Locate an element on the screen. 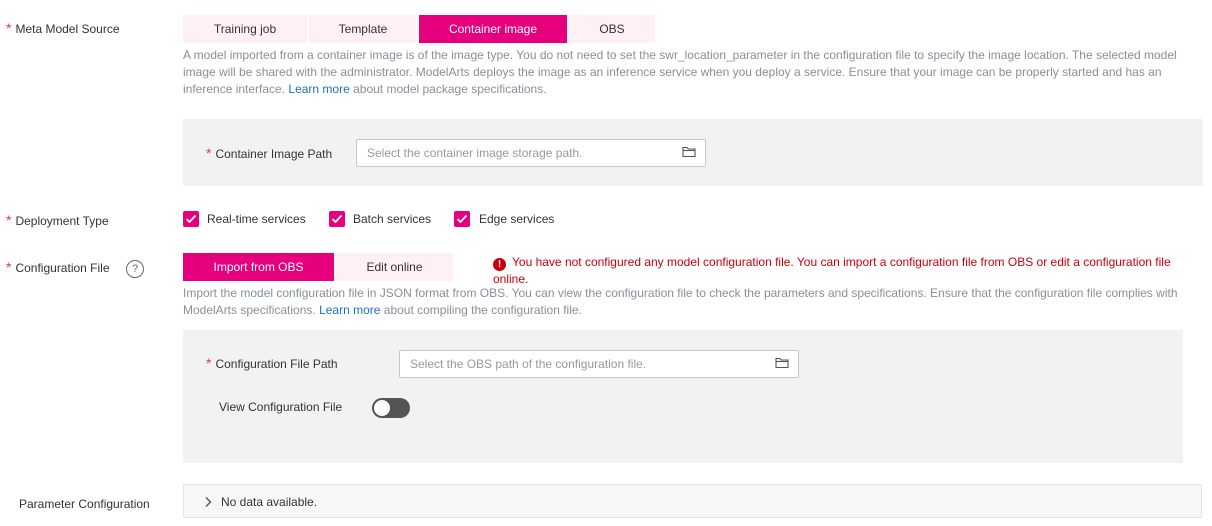 This screenshot has height=526, width=1212. toggle-knob is located at coordinates (382, 408).